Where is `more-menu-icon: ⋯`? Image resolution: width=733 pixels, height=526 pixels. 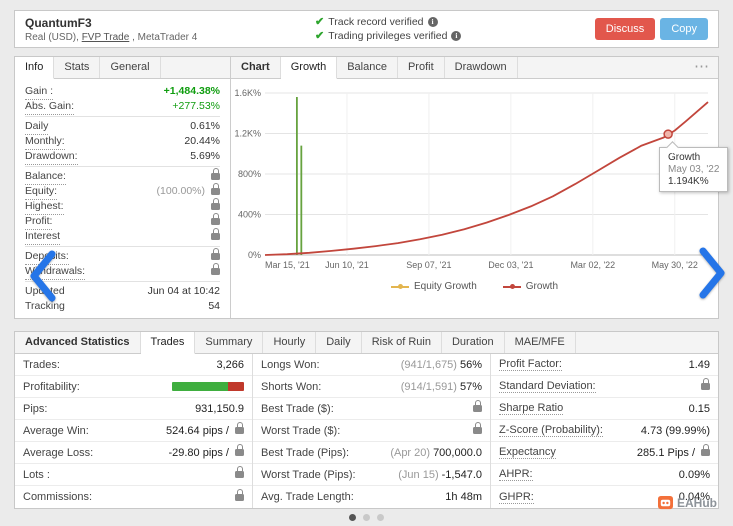
more-menu-icon: ⋯ is located at coordinates (702, 67).